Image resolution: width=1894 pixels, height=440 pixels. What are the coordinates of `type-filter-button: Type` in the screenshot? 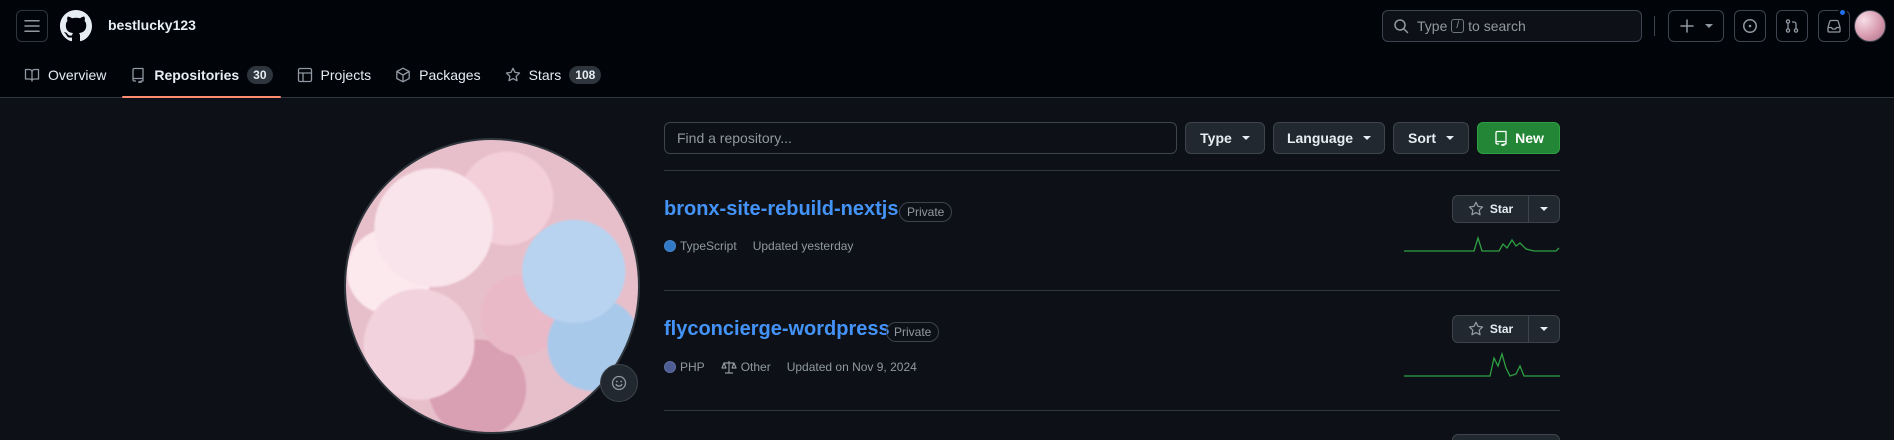 It's located at (1225, 138).